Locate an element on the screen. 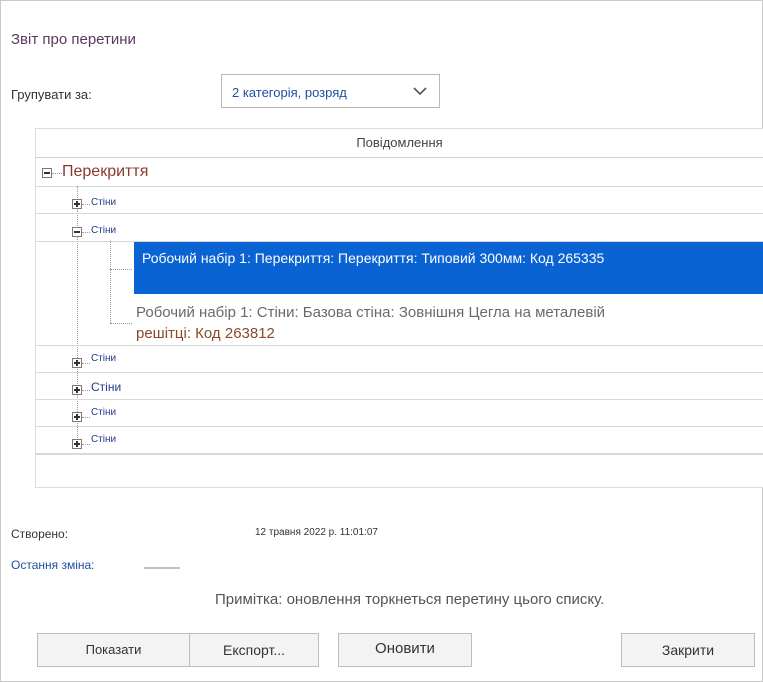 The width and height of the screenshot is (763, 682). modified-value is located at coordinates (162, 568).